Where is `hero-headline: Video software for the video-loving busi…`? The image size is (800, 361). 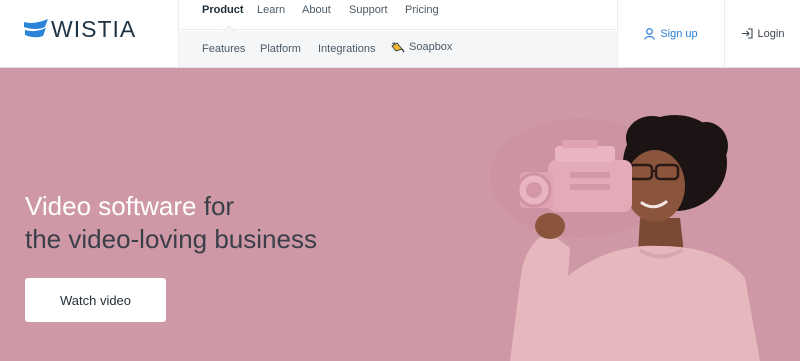 hero-headline: Video software for the video-loving busi… is located at coordinates (235, 223).